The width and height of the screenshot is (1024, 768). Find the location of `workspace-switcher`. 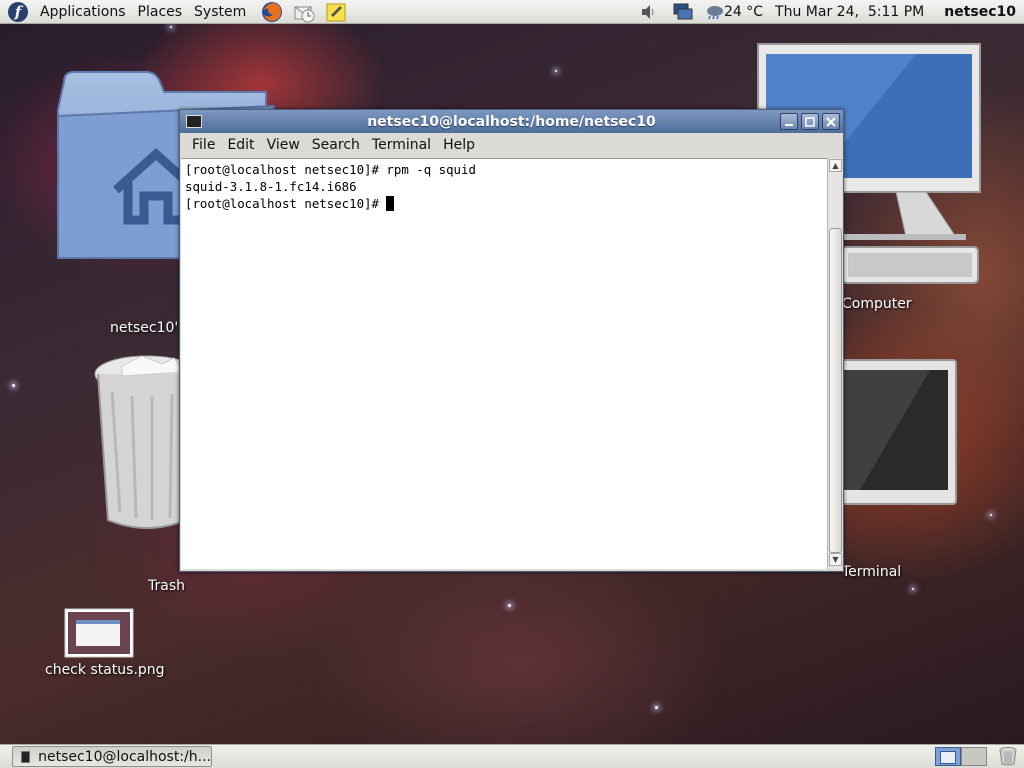

workspace-switcher is located at coordinates (961, 756).